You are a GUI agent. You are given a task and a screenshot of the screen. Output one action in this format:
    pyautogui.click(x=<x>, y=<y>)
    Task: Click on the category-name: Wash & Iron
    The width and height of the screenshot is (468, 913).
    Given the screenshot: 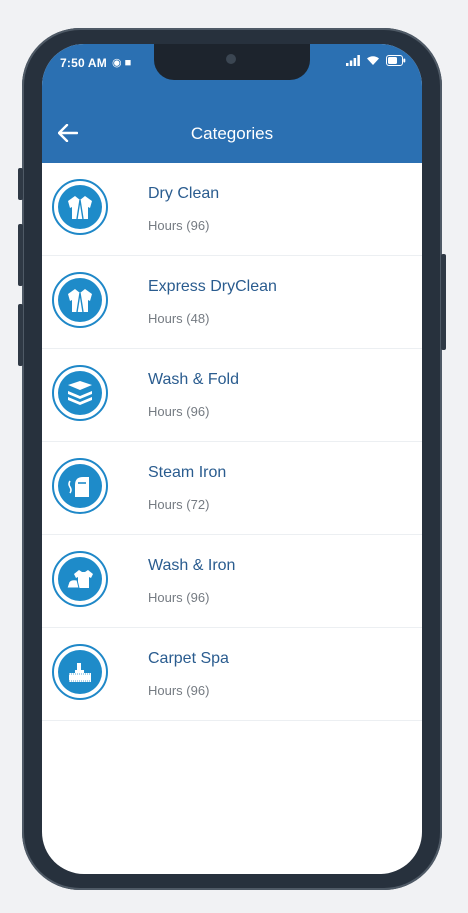 What is the action you would take?
    pyautogui.click(x=192, y=565)
    